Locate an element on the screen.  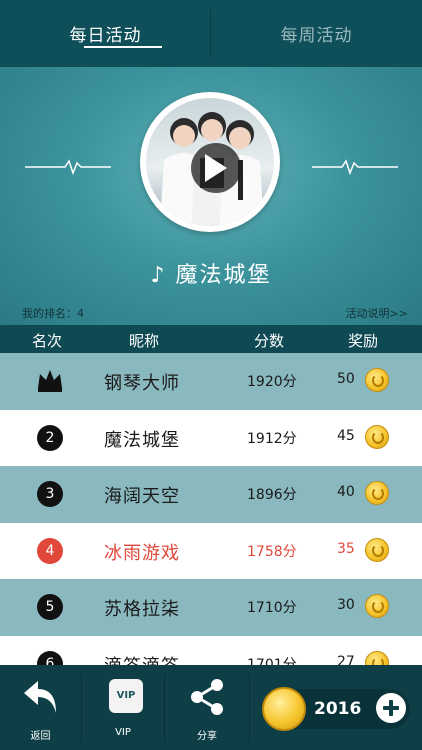
row-score: 1896分 is located at coordinates (272, 495).